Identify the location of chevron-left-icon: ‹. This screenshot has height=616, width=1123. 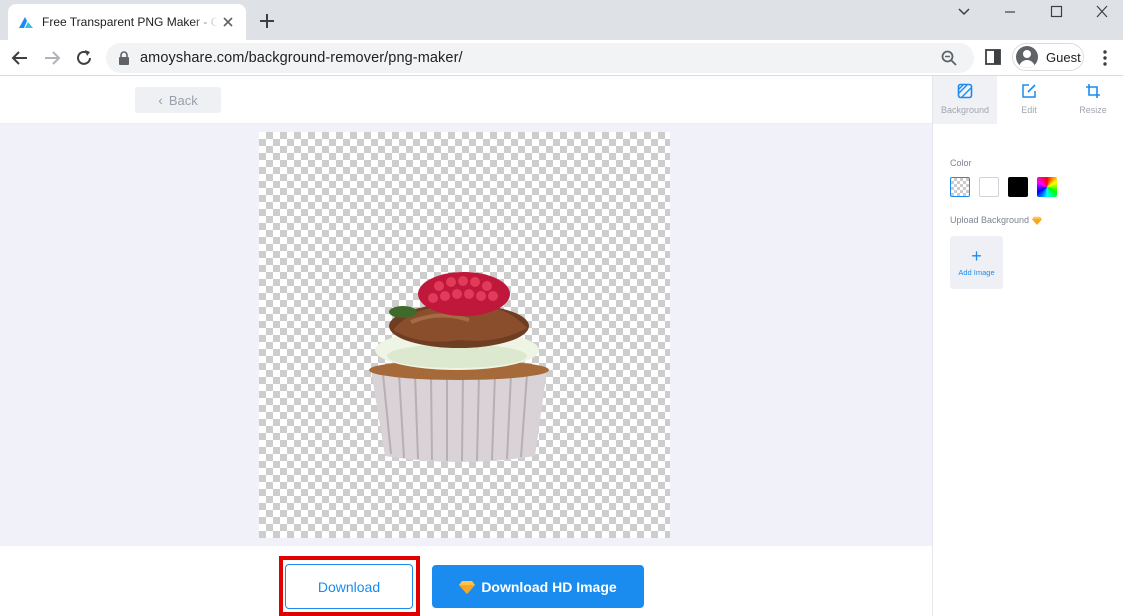
(160, 100).